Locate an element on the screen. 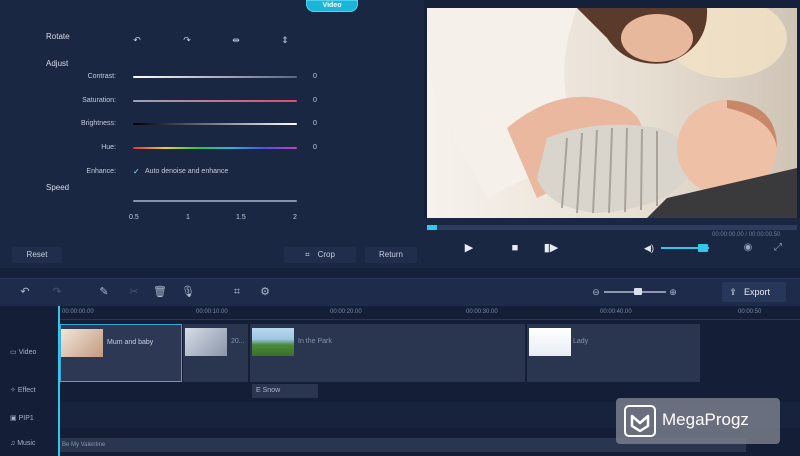 This screenshot has width=800, height=456. watermark-text: MegaProgz is located at coordinates (705, 419).